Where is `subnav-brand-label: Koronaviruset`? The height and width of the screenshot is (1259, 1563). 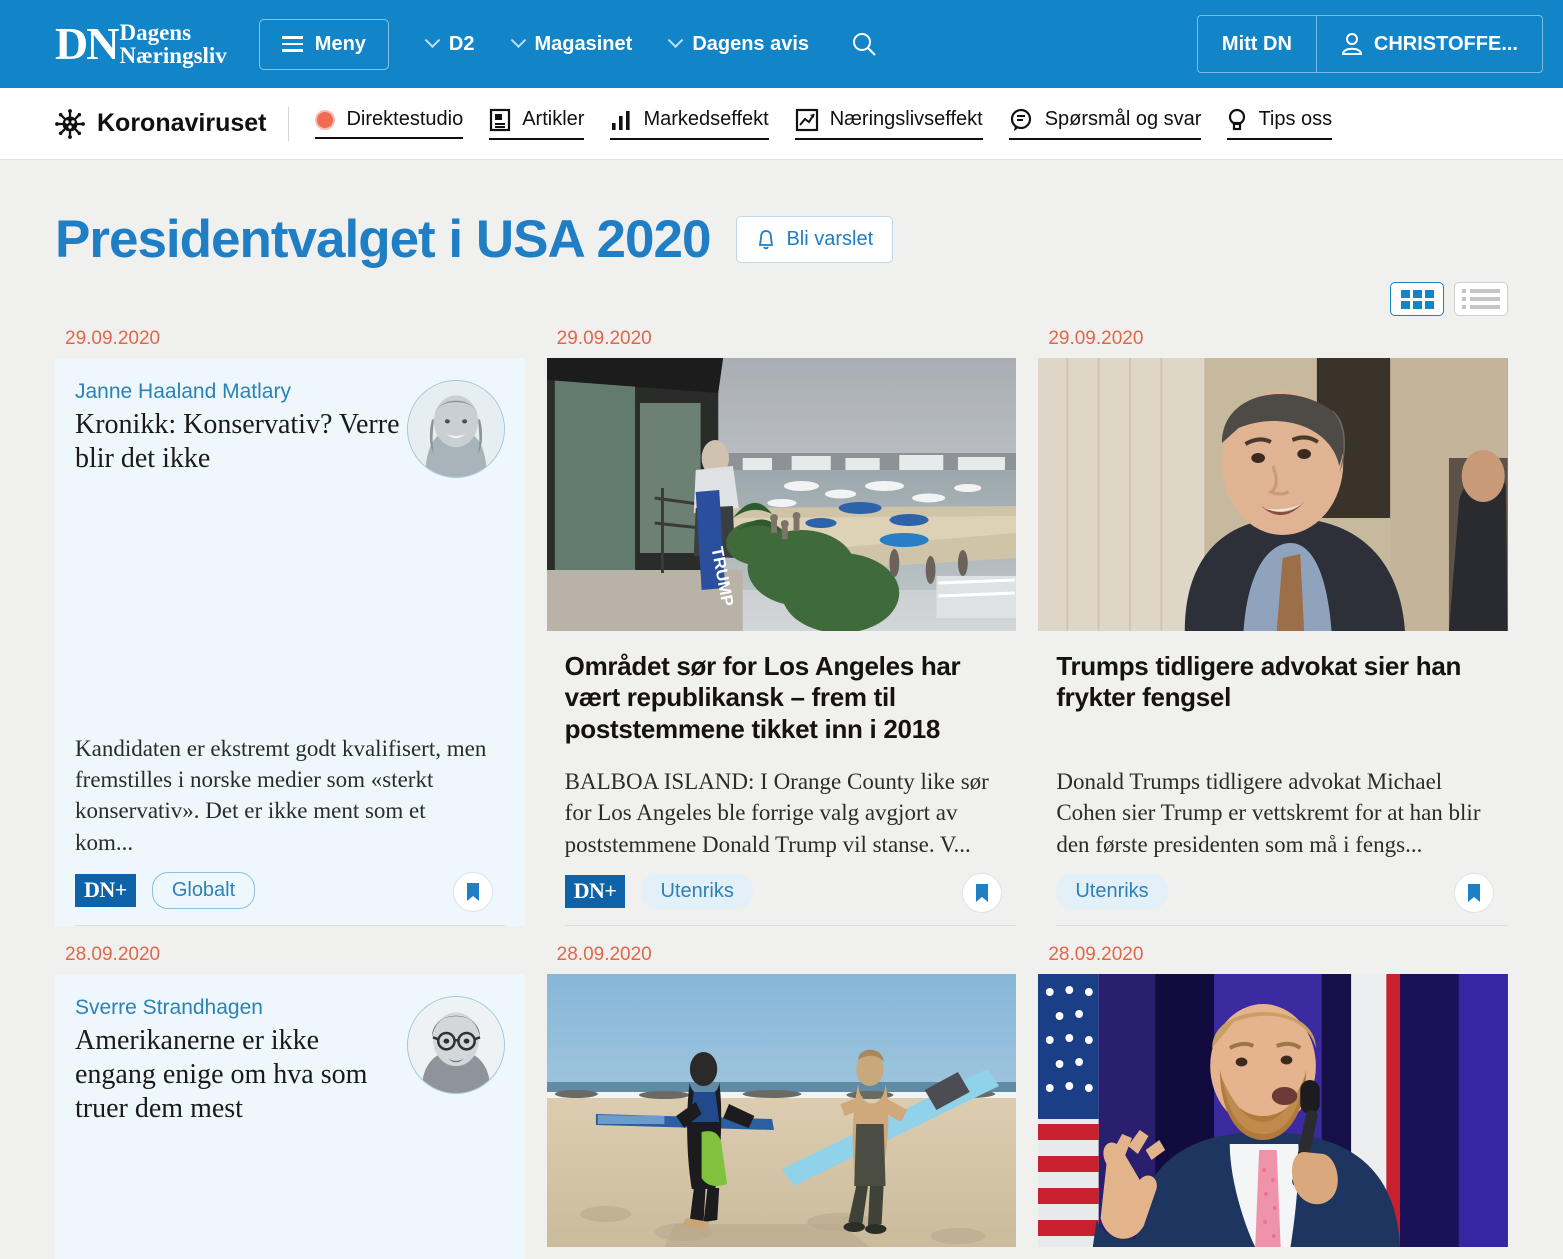 subnav-brand-label: Koronaviruset is located at coordinates (182, 123).